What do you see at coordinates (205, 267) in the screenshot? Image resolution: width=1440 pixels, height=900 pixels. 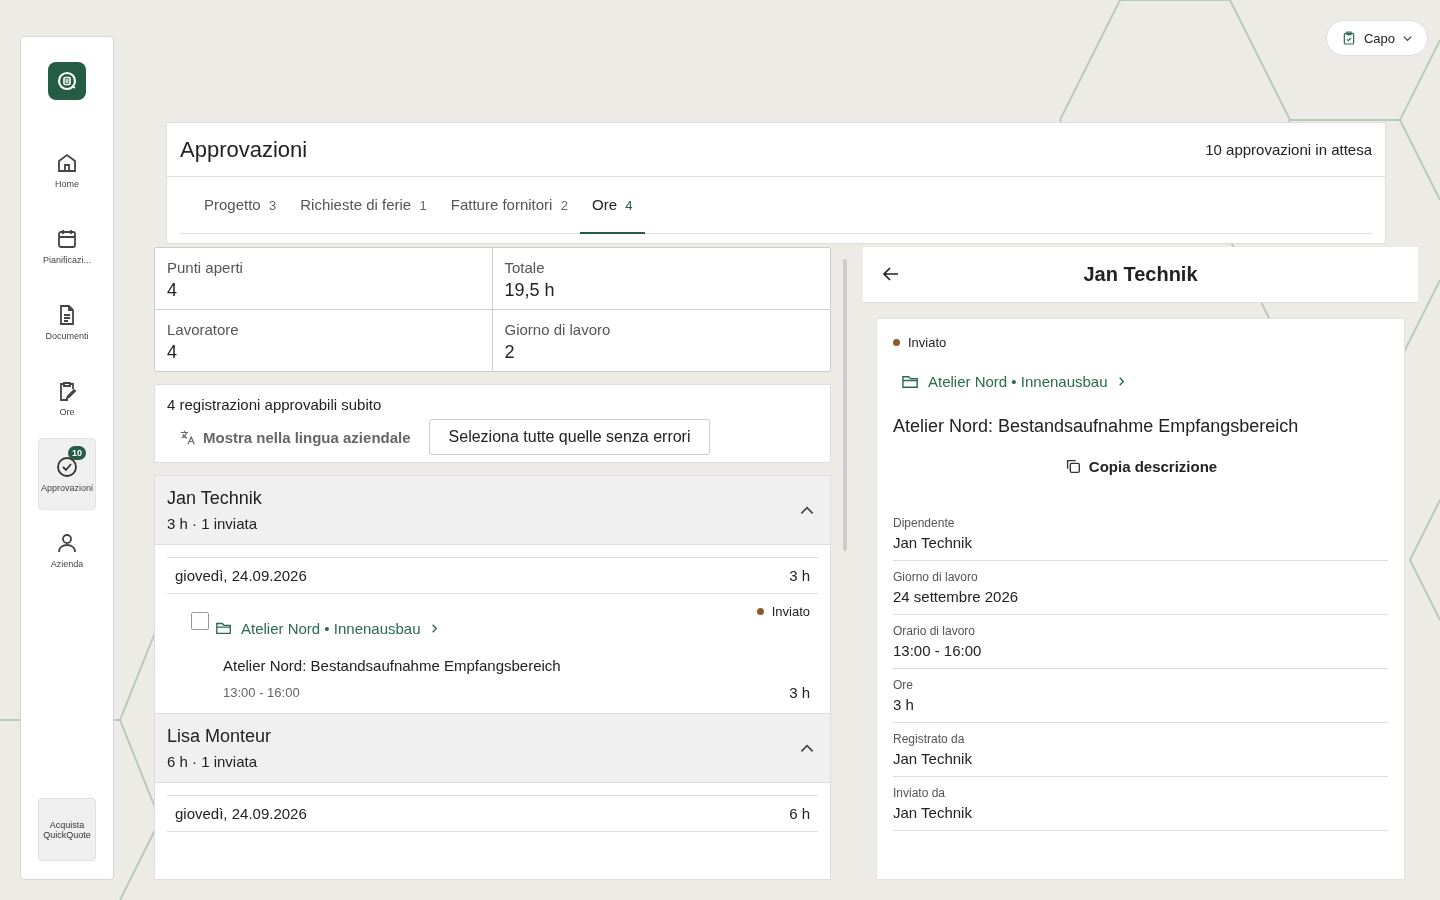 I see `stat-label: Punti aperti` at bounding box center [205, 267].